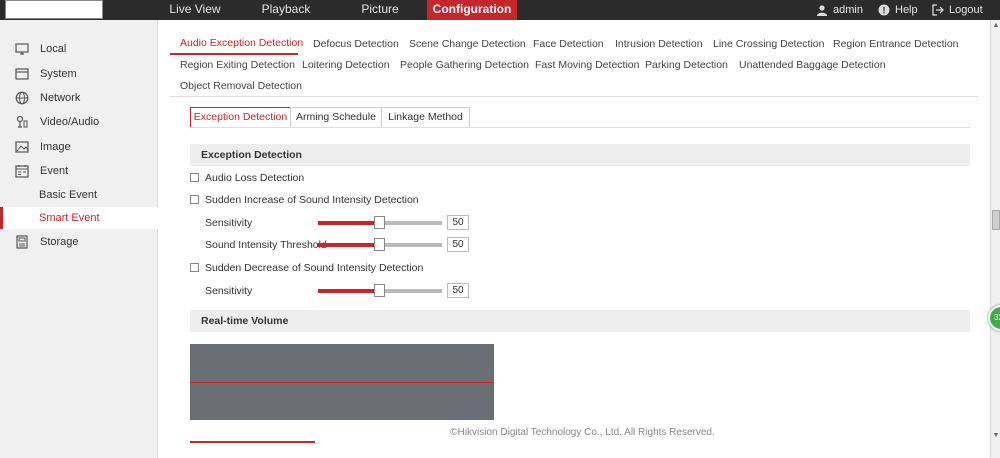  What do you see at coordinates (966, 10) in the screenshot?
I see `logout-label: Logout` at bounding box center [966, 10].